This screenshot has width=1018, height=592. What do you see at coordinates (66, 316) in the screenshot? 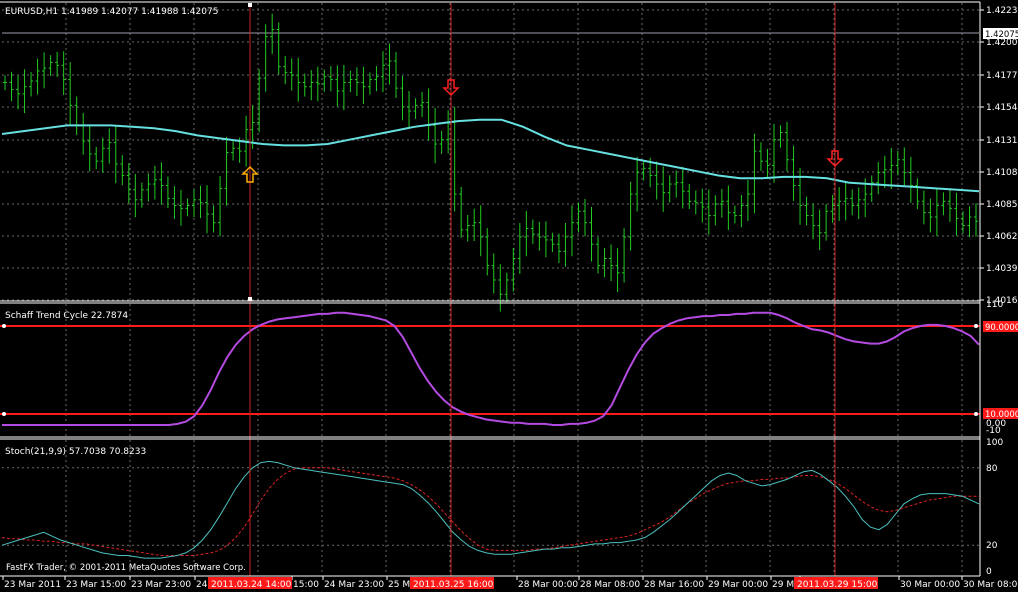
I see `stc-header: Schaff Trend Cycle 22.7874` at bounding box center [66, 316].